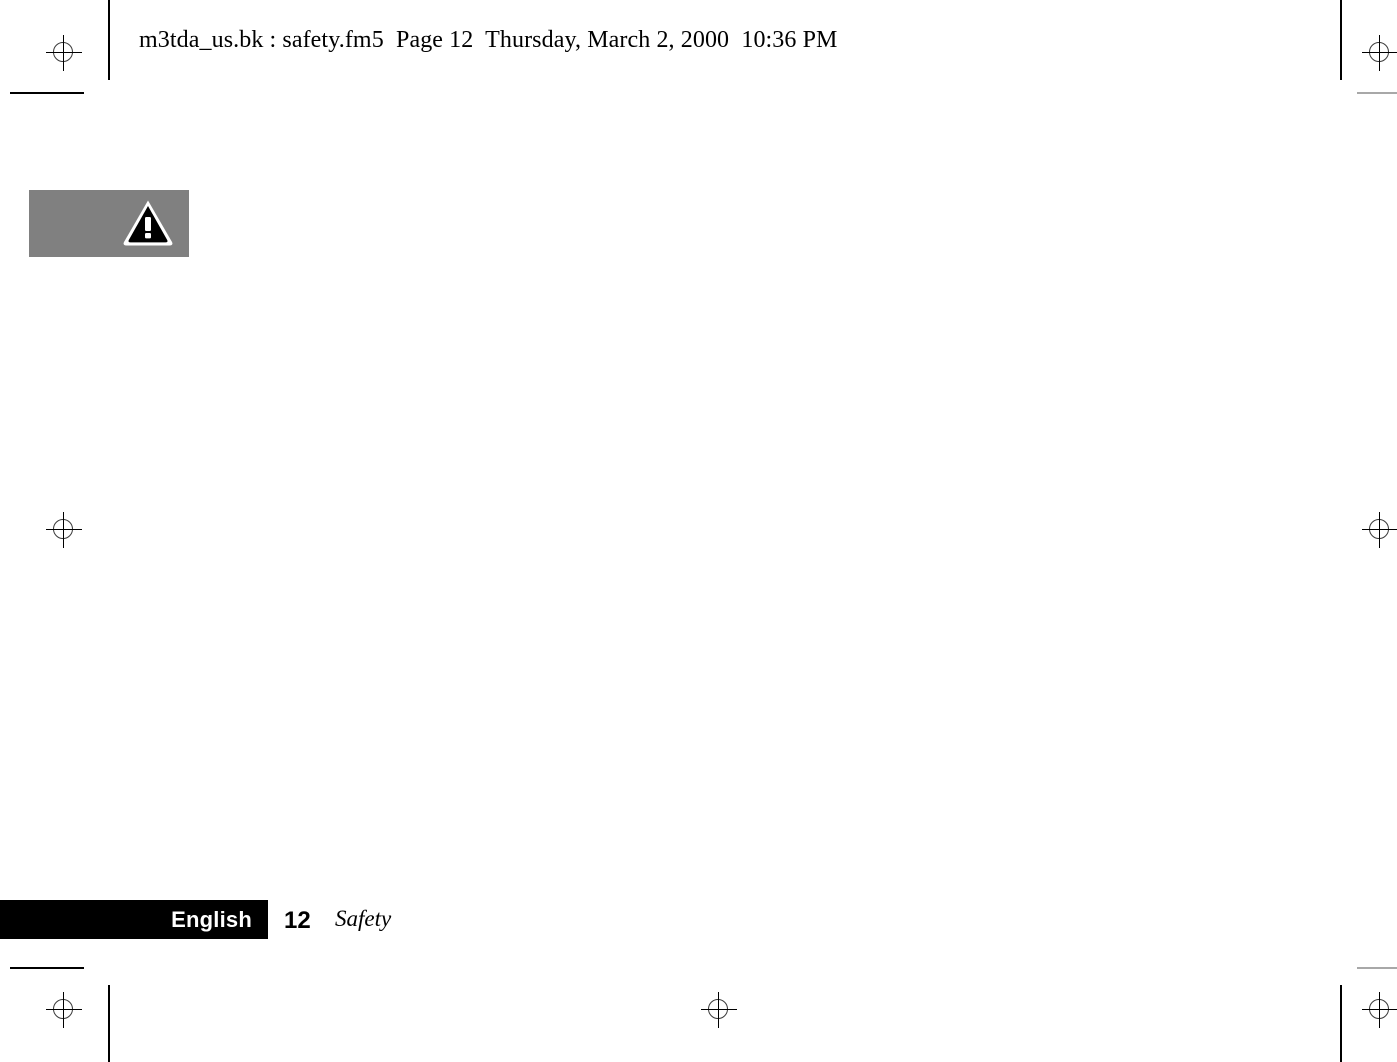 This screenshot has width=1397, height=1062. I want to click on registration-target-mark-bottom-center, so click(719, 1010).